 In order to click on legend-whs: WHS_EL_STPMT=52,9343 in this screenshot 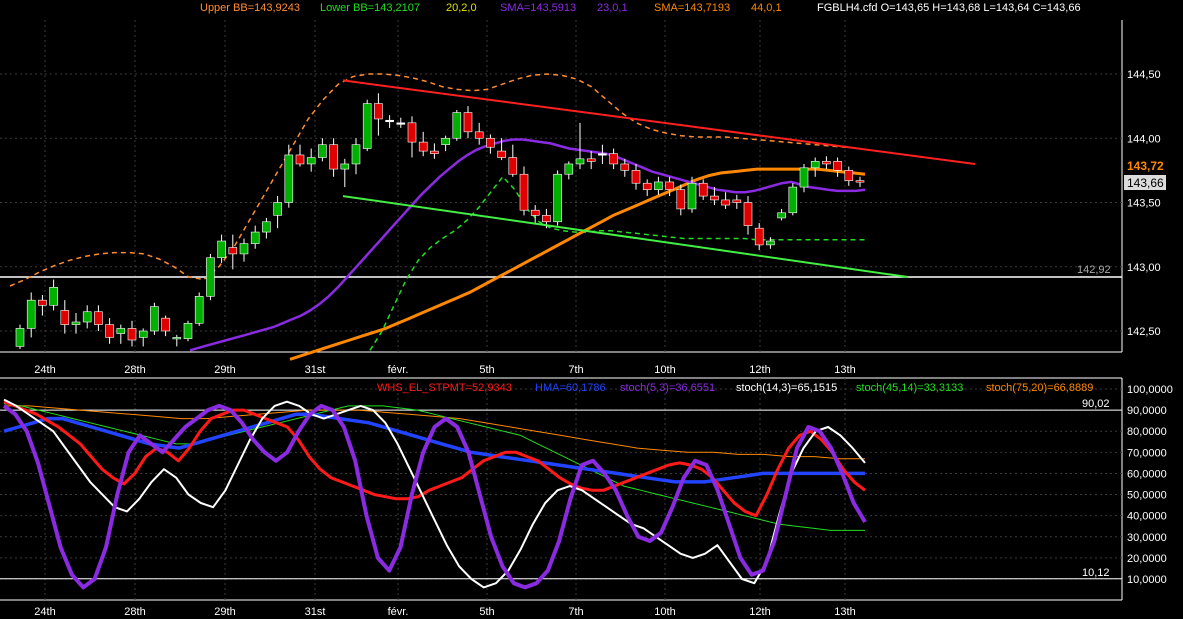, I will do `click(444, 388)`.